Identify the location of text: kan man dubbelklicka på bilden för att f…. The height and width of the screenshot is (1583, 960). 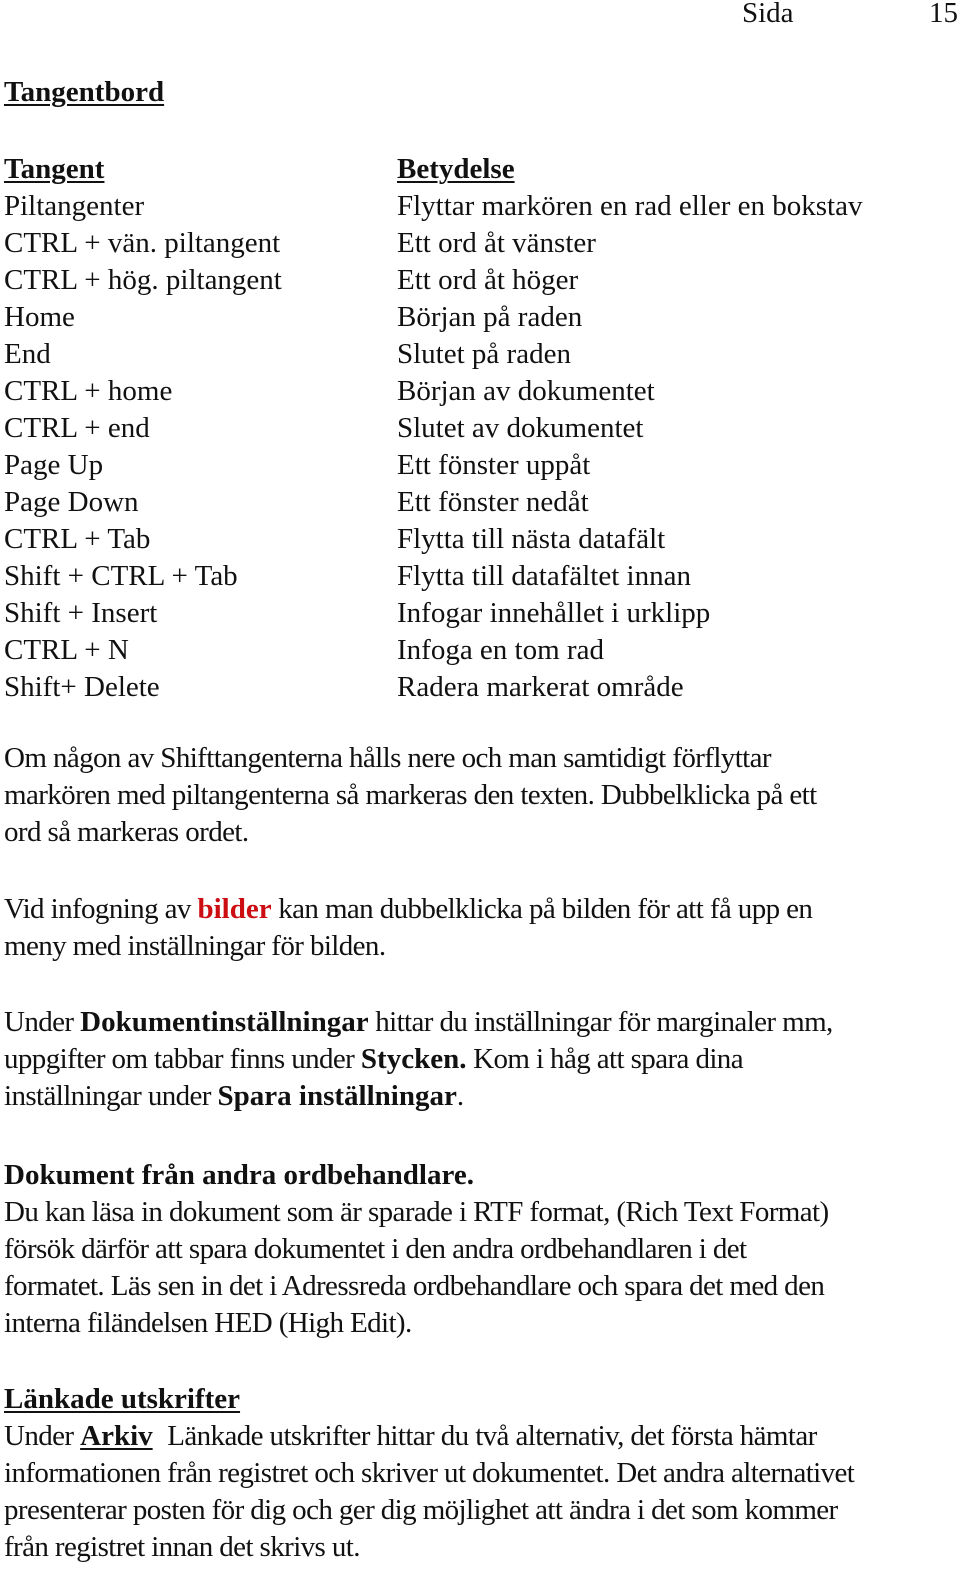
(542, 909).